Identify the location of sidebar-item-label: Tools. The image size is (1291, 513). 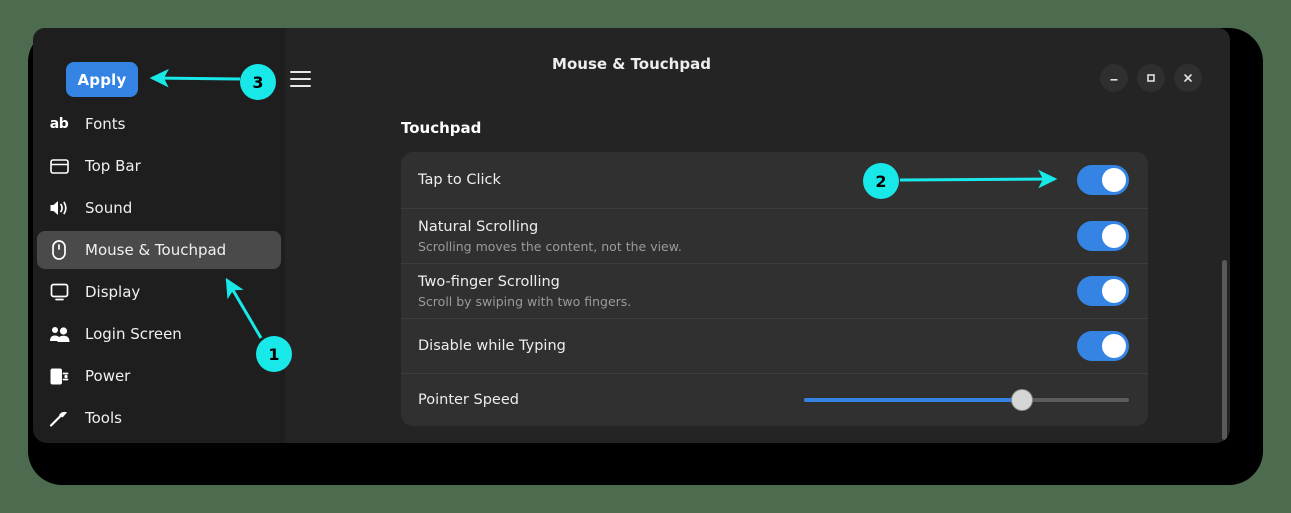
(103, 418).